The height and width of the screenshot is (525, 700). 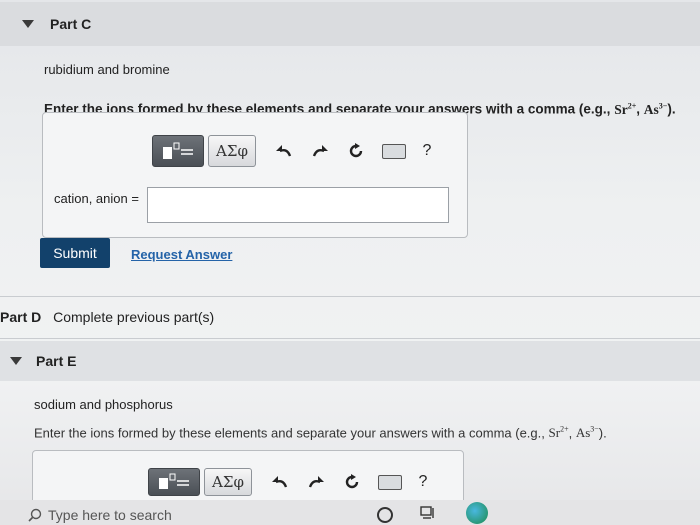 I want to click on part-c-header: Part C, so click(x=350, y=24).